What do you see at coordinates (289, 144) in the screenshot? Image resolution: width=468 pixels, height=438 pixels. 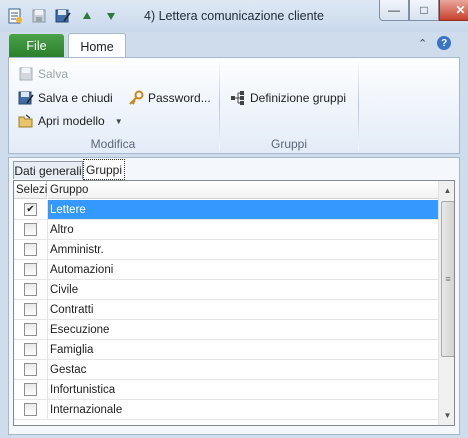 I see `group-label-gruppi: Gruppi` at bounding box center [289, 144].